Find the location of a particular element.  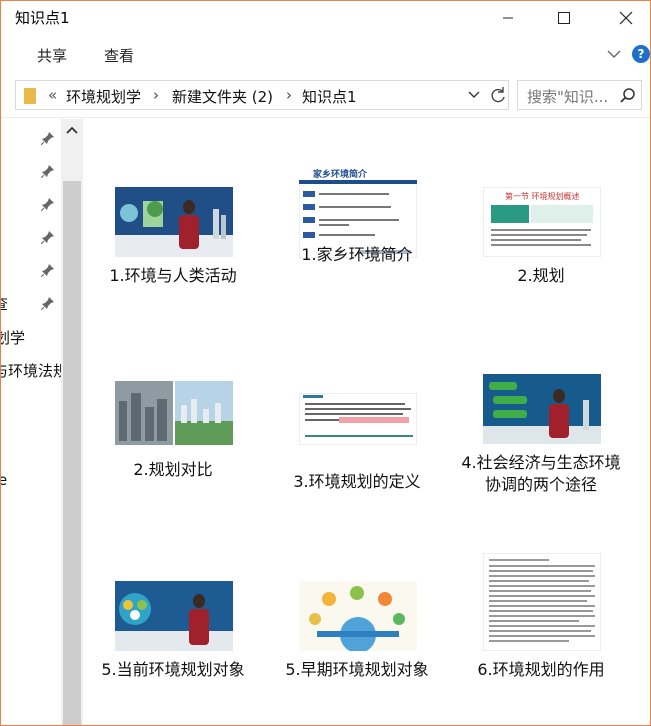

address-bar: « 环境规划学 › 新建文件夹 (2) › 知识点1 is located at coordinates (262, 95).